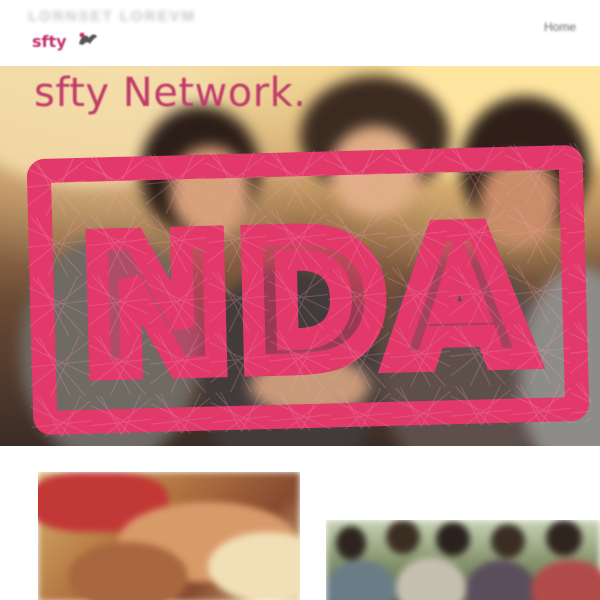 Image resolution: width=600 pixels, height=600 pixels. I want to click on top-bar: LORNSET LOREVM sfty Home, so click(300, 33).